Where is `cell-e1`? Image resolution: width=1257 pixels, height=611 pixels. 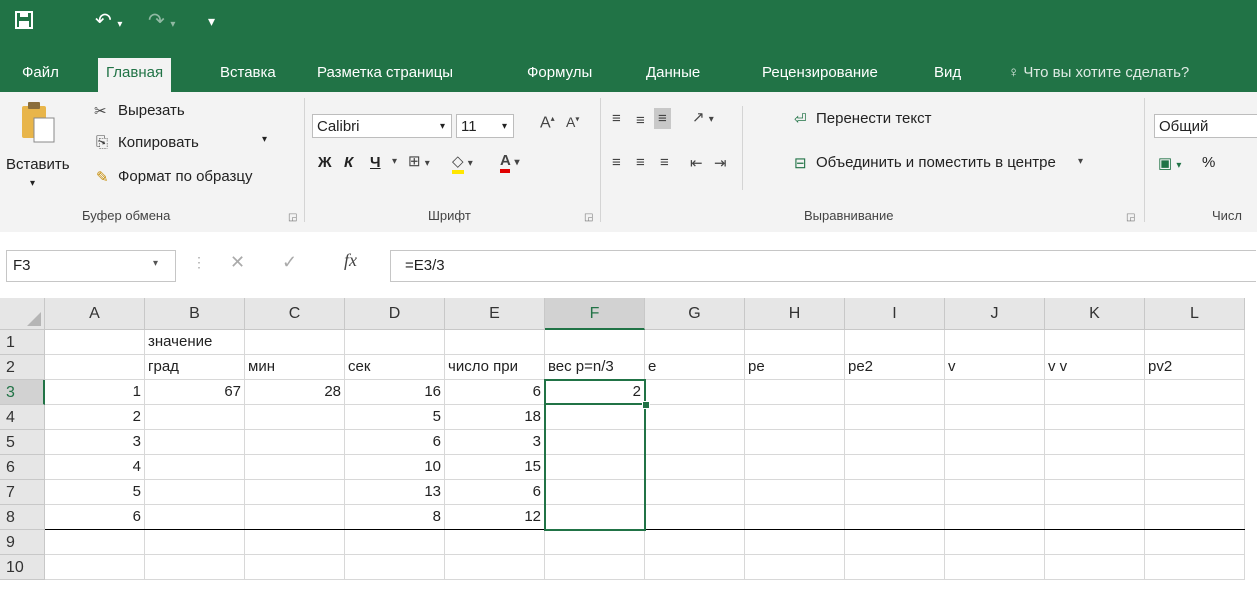
cell-e1 is located at coordinates (495, 342).